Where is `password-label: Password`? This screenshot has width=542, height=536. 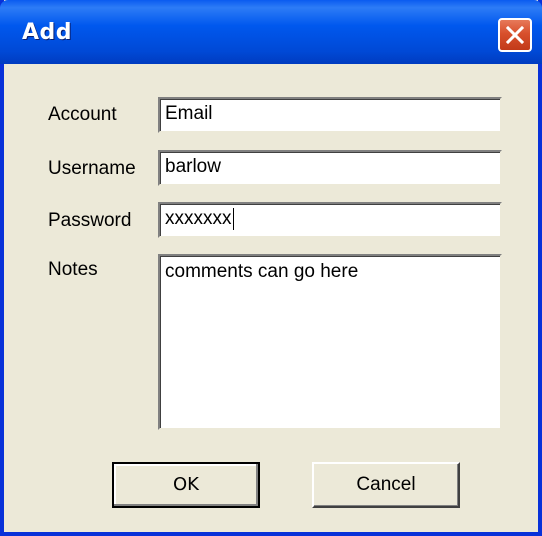 password-label: Password is located at coordinates (90, 220).